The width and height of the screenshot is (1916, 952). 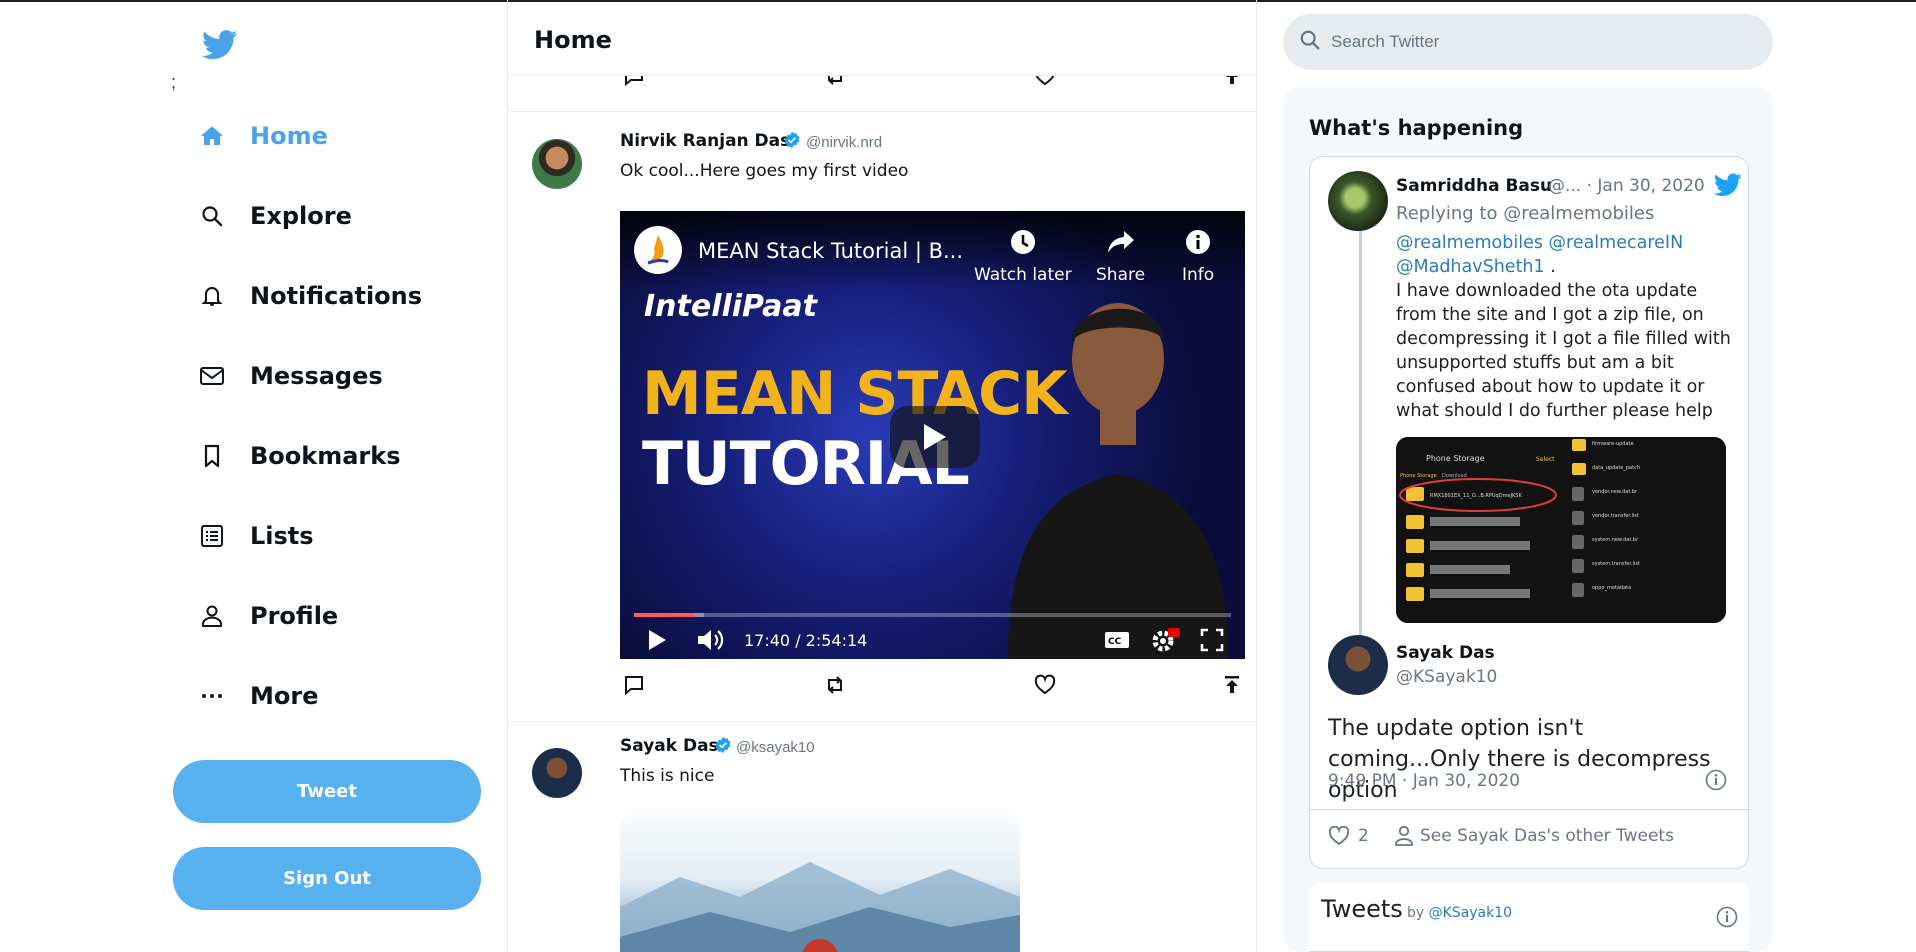 What do you see at coordinates (1474, 186) in the screenshot?
I see `embed-author-name: Samriddha Basu` at bounding box center [1474, 186].